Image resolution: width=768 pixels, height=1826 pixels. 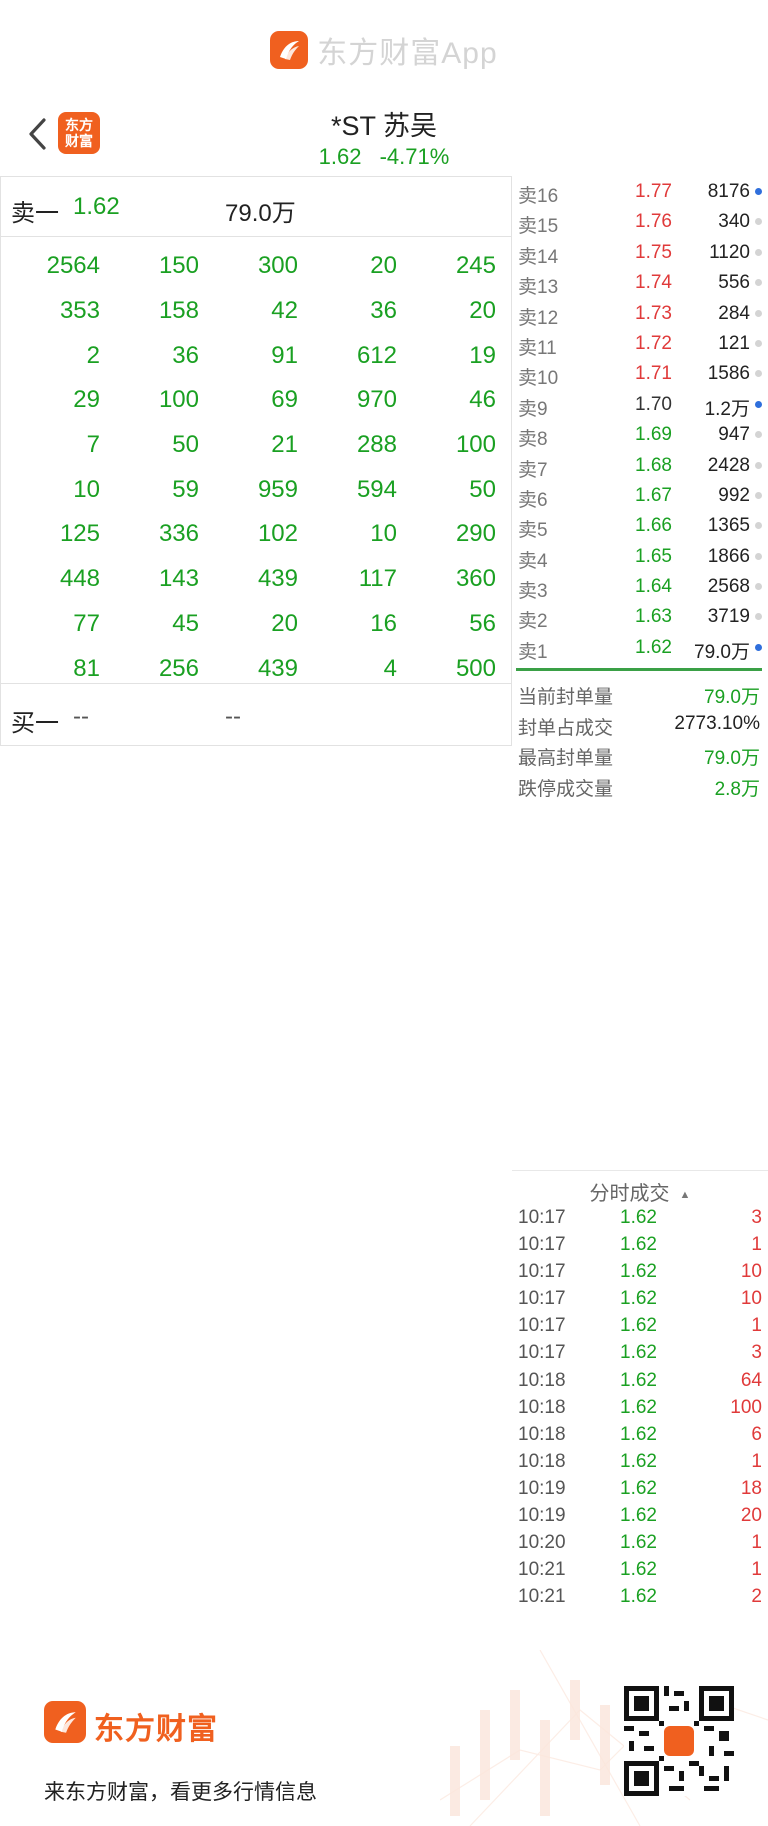 I want to click on orderbook-row: 卖11 1.72 121, so click(x=640, y=343).